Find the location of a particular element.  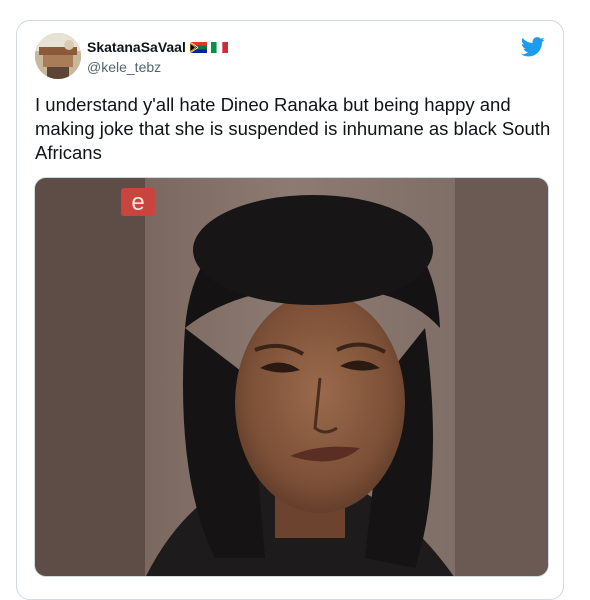

tweet-header: SkatanaSaVaal @kele_tebz is located at coordinates (290, 58).